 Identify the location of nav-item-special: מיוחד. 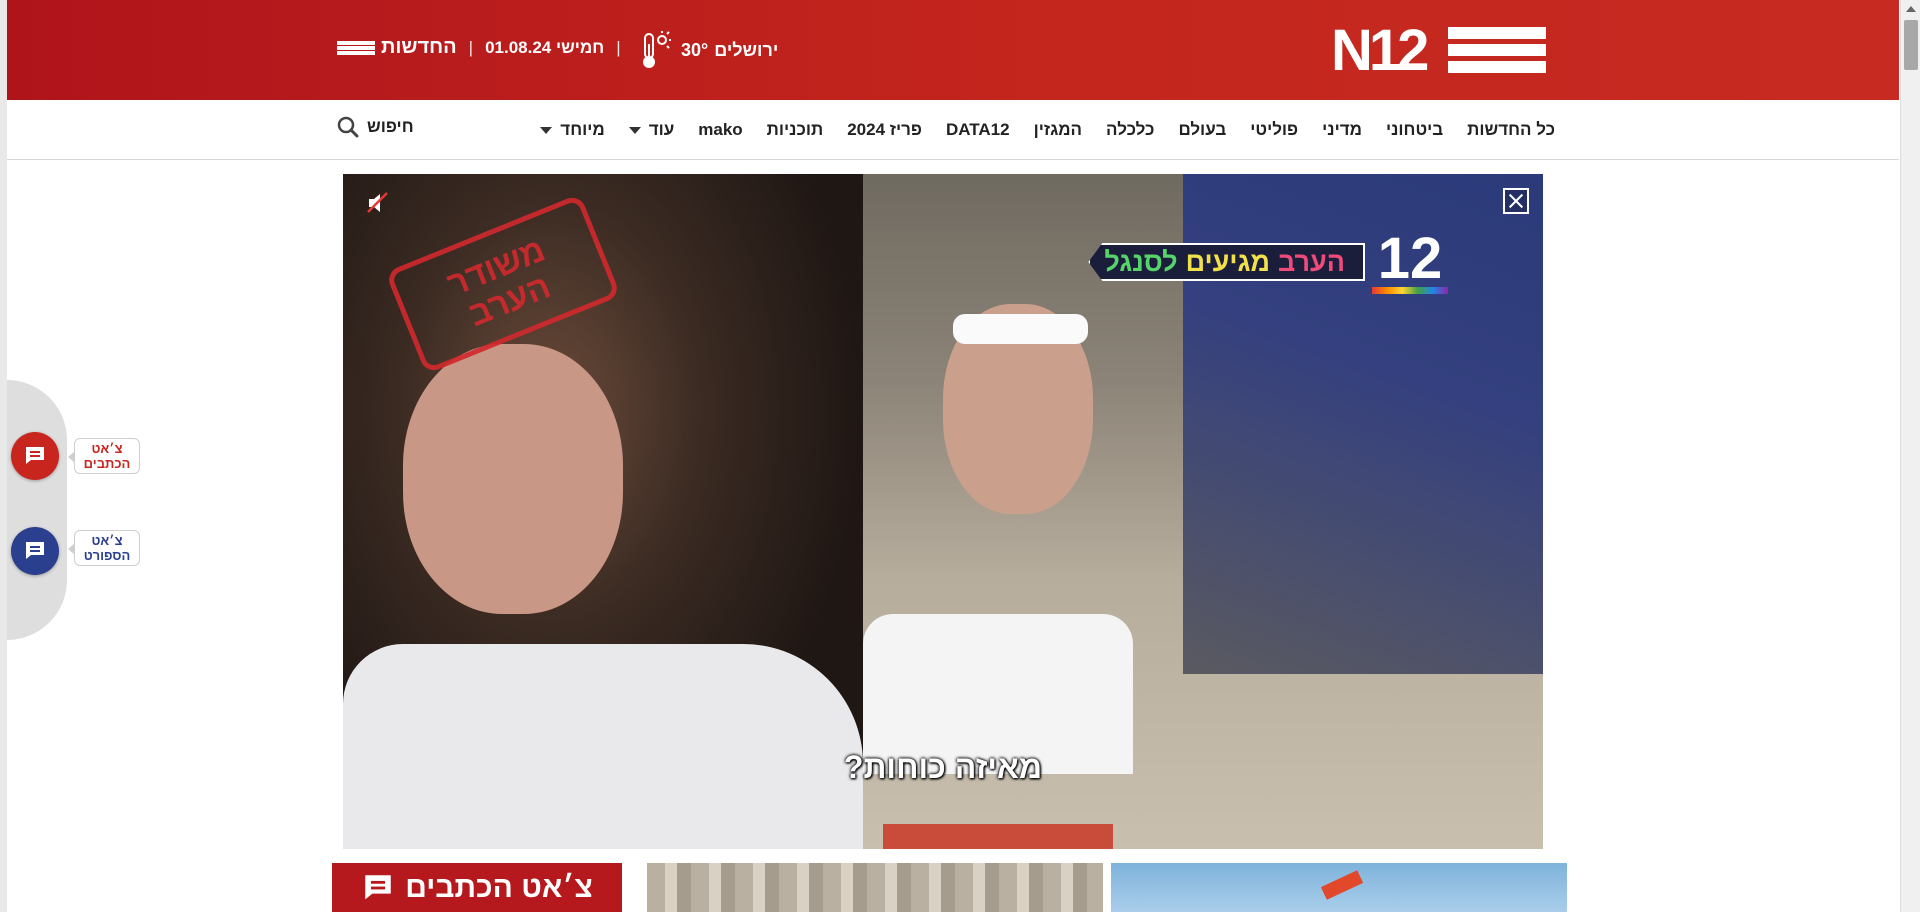
(572, 130).